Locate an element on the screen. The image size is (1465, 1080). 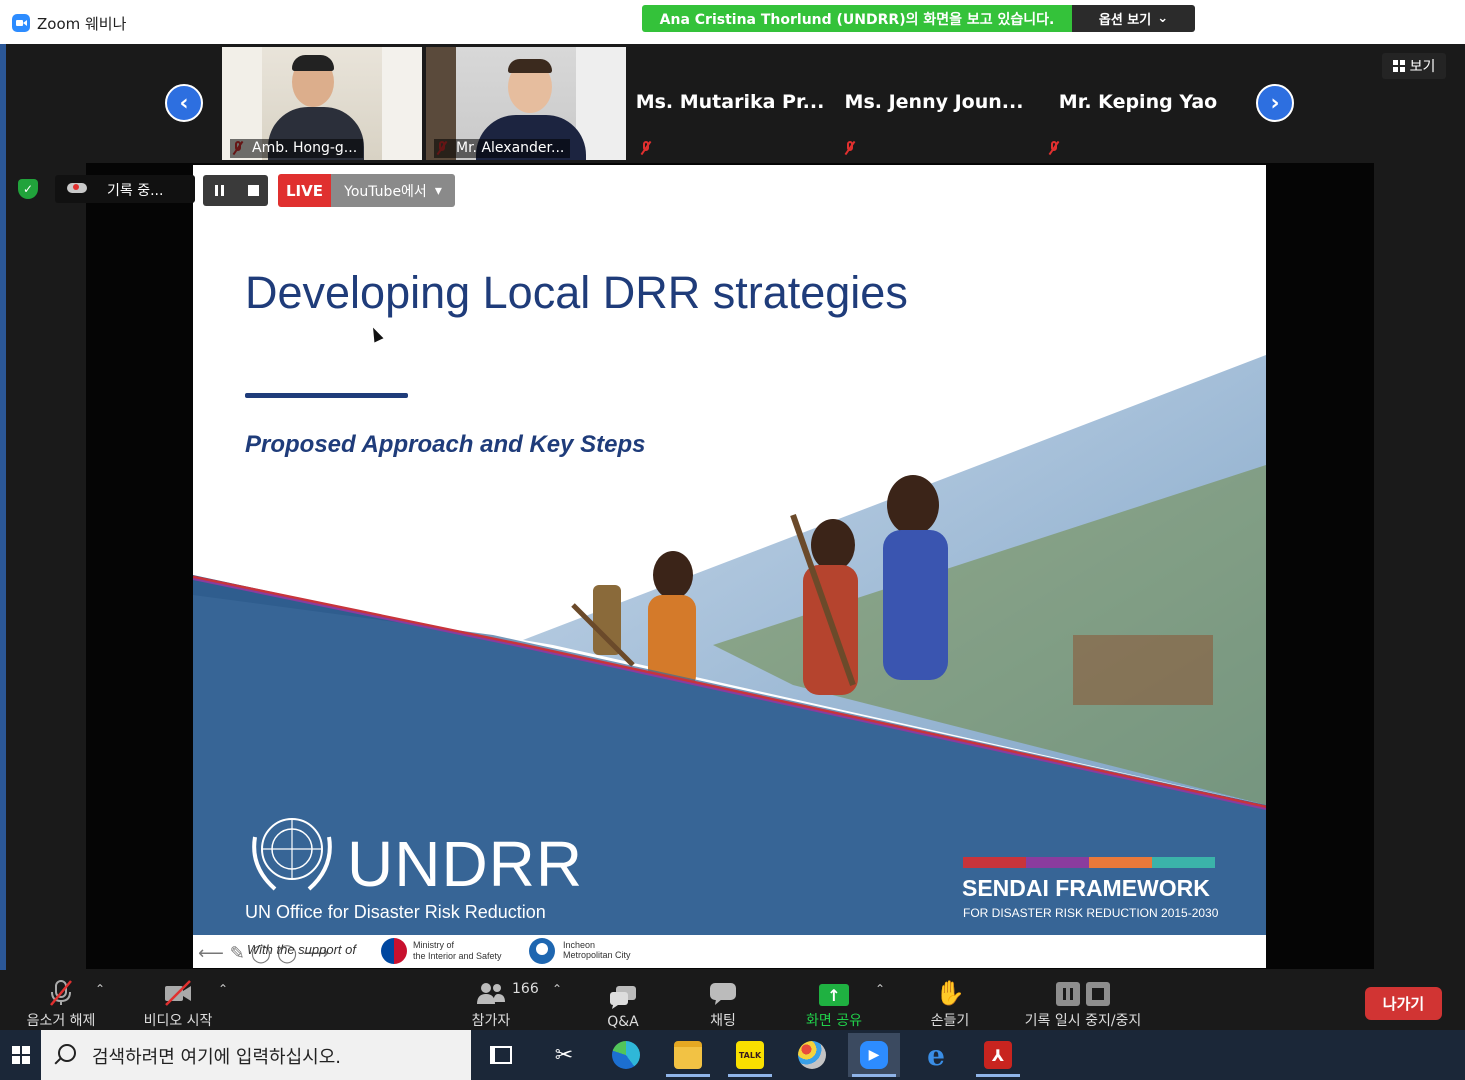
ministry-line: the Interior and Safety is located at coordinates (457, 956).